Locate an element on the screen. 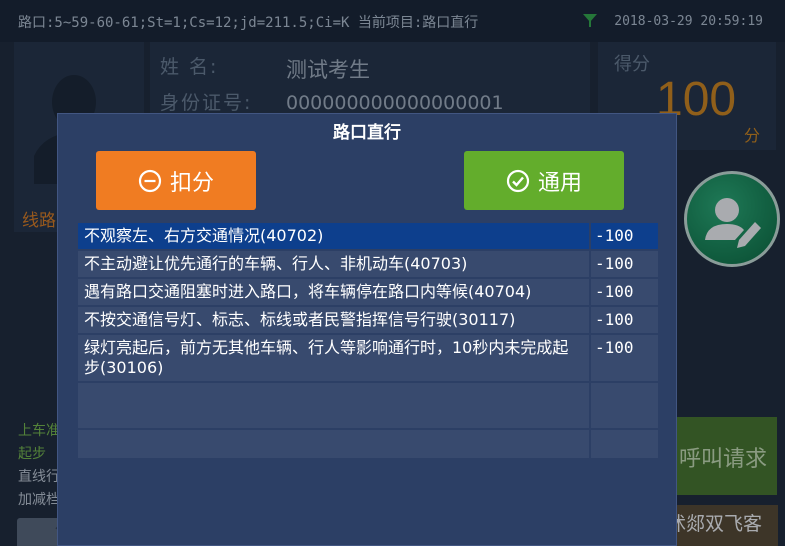  pass-button: 通用 is located at coordinates (544, 180).